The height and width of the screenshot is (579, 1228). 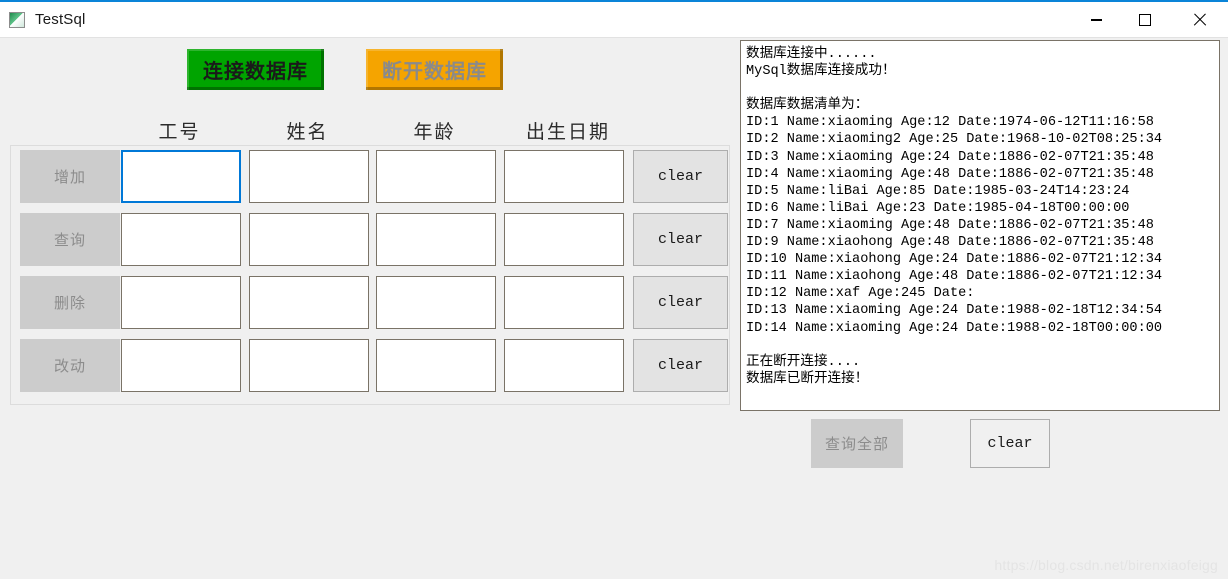 I want to click on row-clear-button-3: clear, so click(x=680, y=302).